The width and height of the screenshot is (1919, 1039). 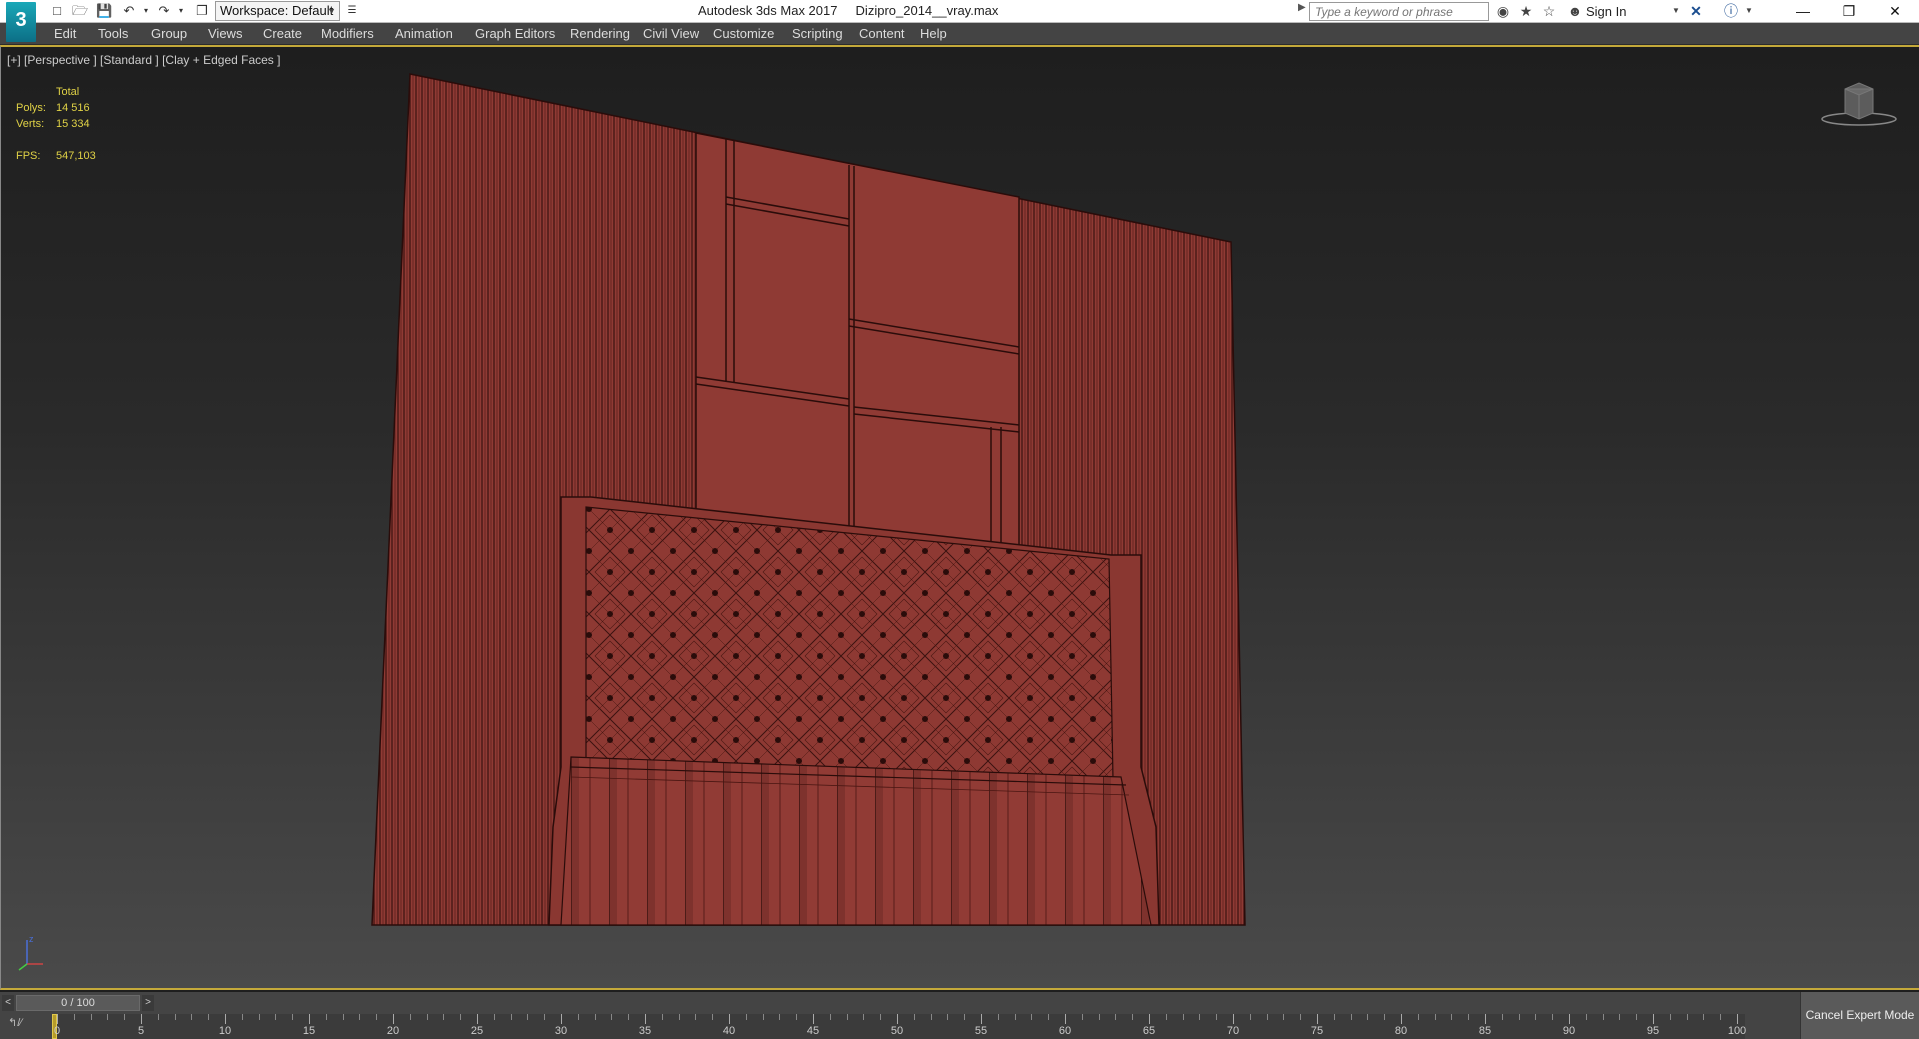 What do you see at coordinates (817, 33) in the screenshot?
I see `menu-scripting: Scripting` at bounding box center [817, 33].